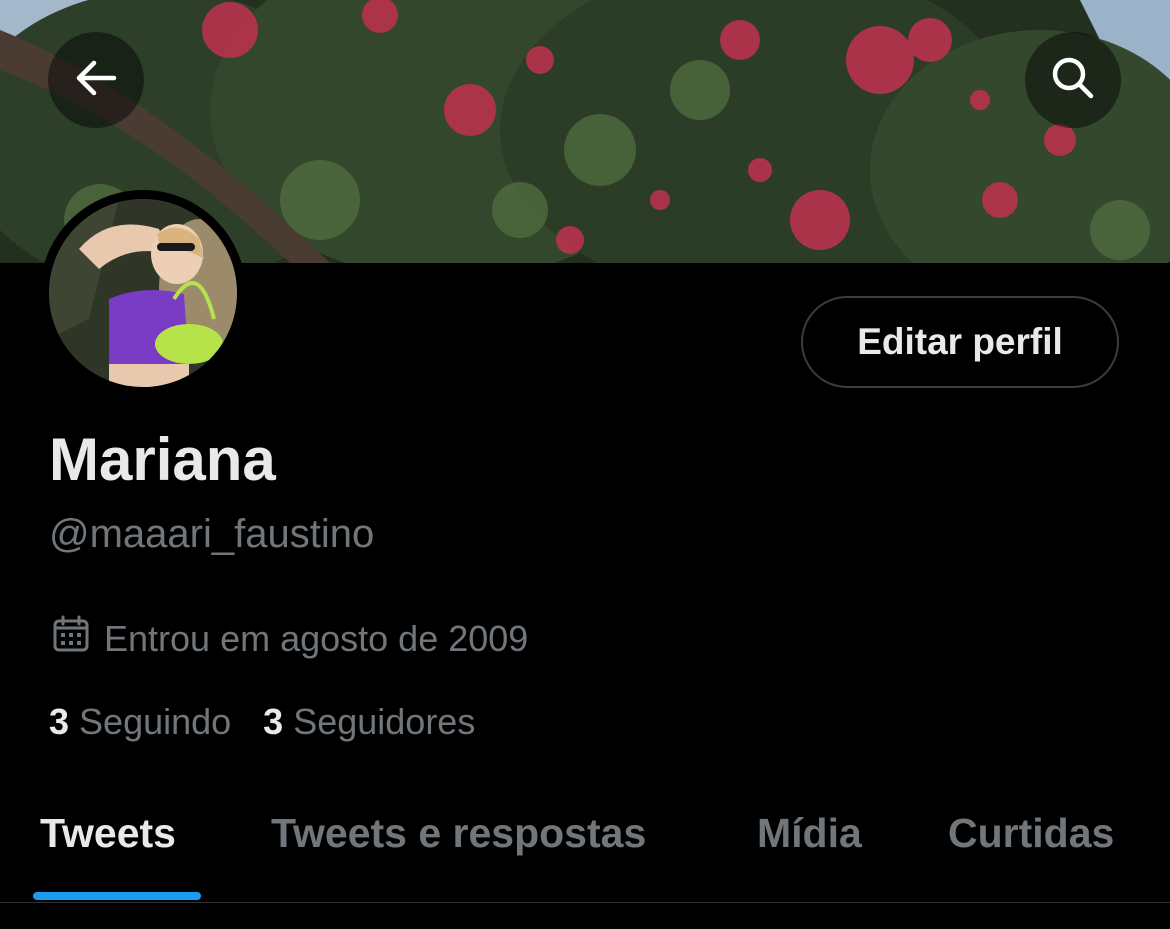 This screenshot has height=929, width=1170. I want to click on tab-tweets: Tweets, so click(108, 833).